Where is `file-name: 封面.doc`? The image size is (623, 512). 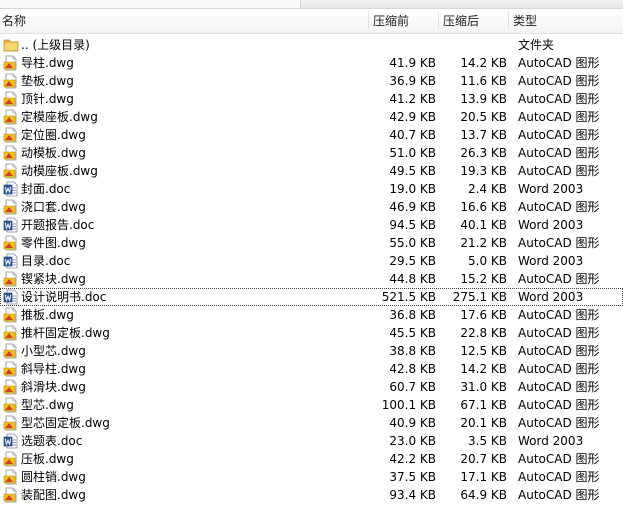 file-name: 封面.doc is located at coordinates (46, 189).